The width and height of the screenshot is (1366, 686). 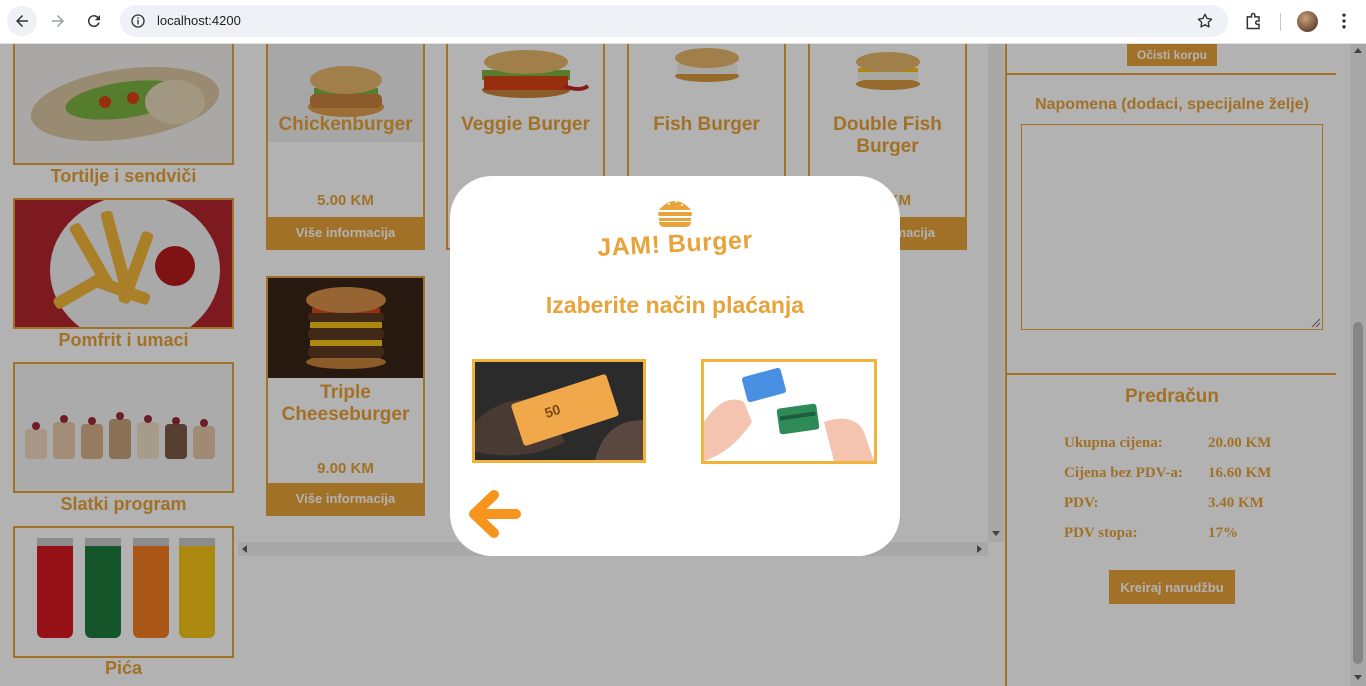 What do you see at coordinates (675, 244) in the screenshot?
I see `brand-logo-text: JAM! Burger` at bounding box center [675, 244].